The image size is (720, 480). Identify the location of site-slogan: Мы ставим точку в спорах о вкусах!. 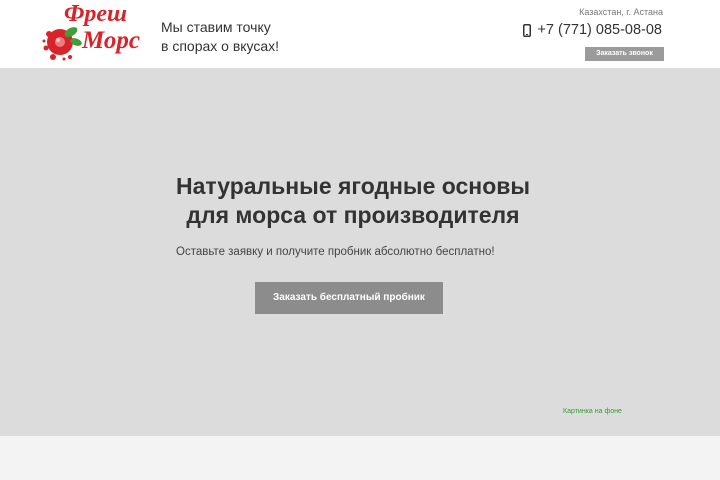
(220, 37).